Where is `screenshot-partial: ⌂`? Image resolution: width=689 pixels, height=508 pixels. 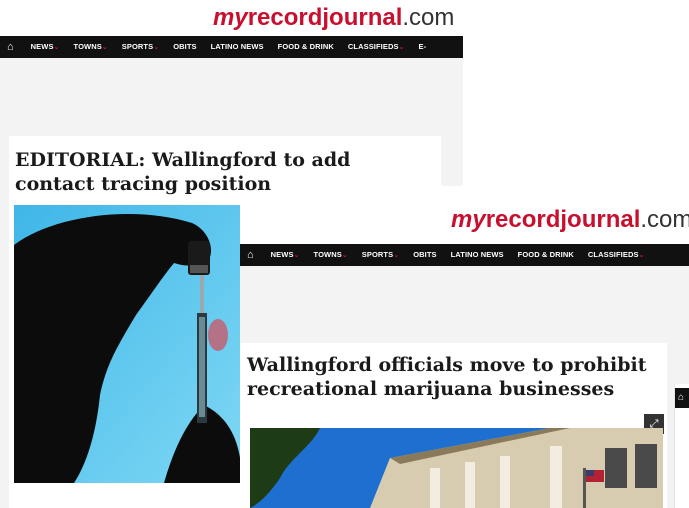 screenshot-partial: ⌂ is located at coordinates (681, 446).